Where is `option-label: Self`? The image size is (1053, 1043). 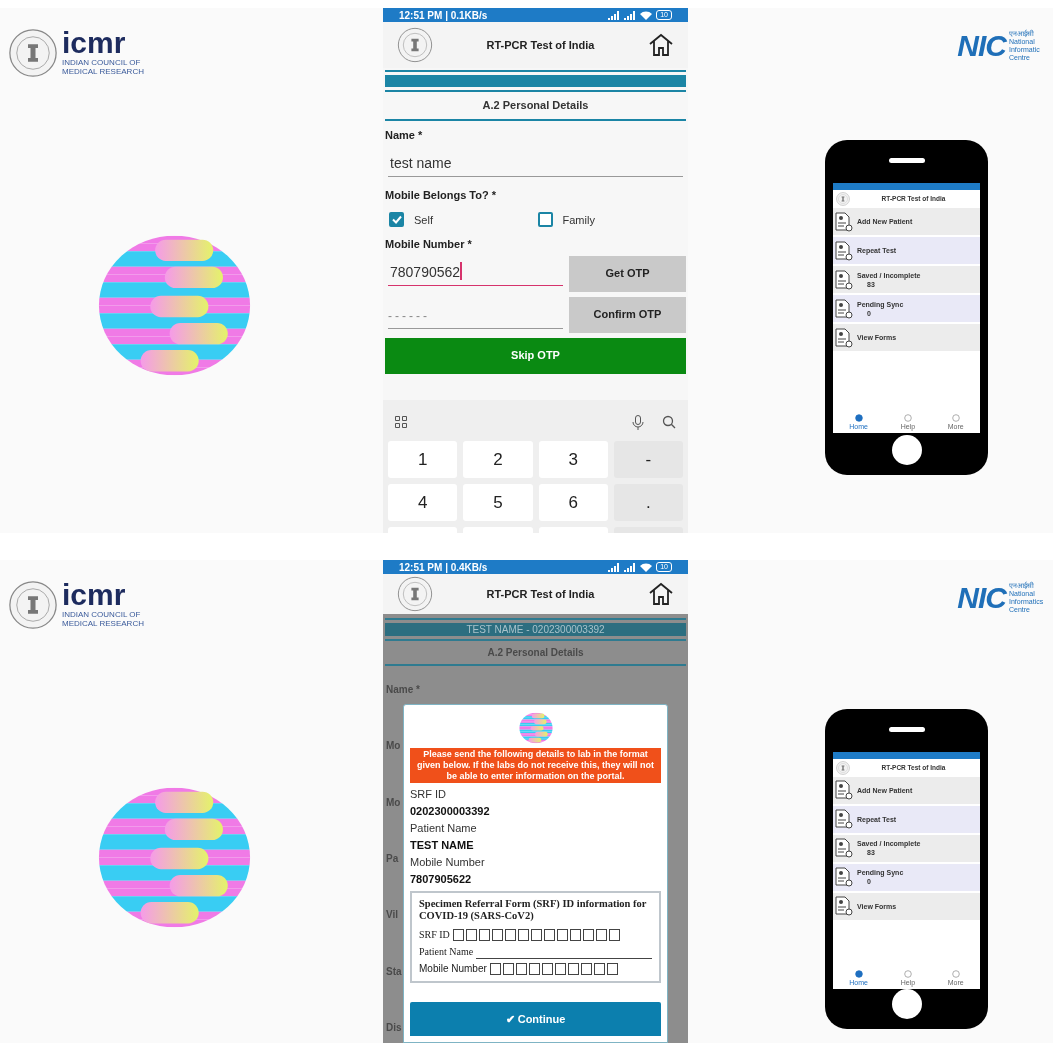 option-label: Self is located at coordinates (423, 220).